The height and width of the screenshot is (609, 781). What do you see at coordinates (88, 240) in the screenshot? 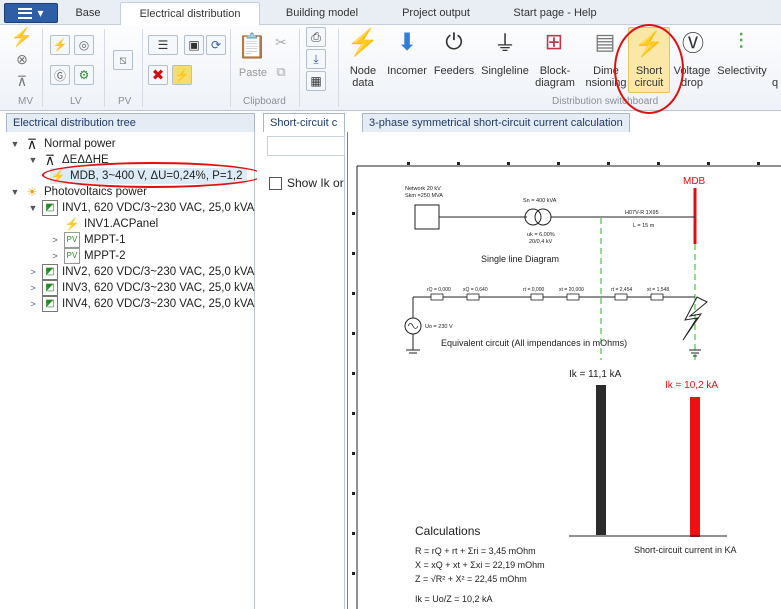
I see `tree-item-mppt1: > PV MPPT-1` at bounding box center [88, 240].